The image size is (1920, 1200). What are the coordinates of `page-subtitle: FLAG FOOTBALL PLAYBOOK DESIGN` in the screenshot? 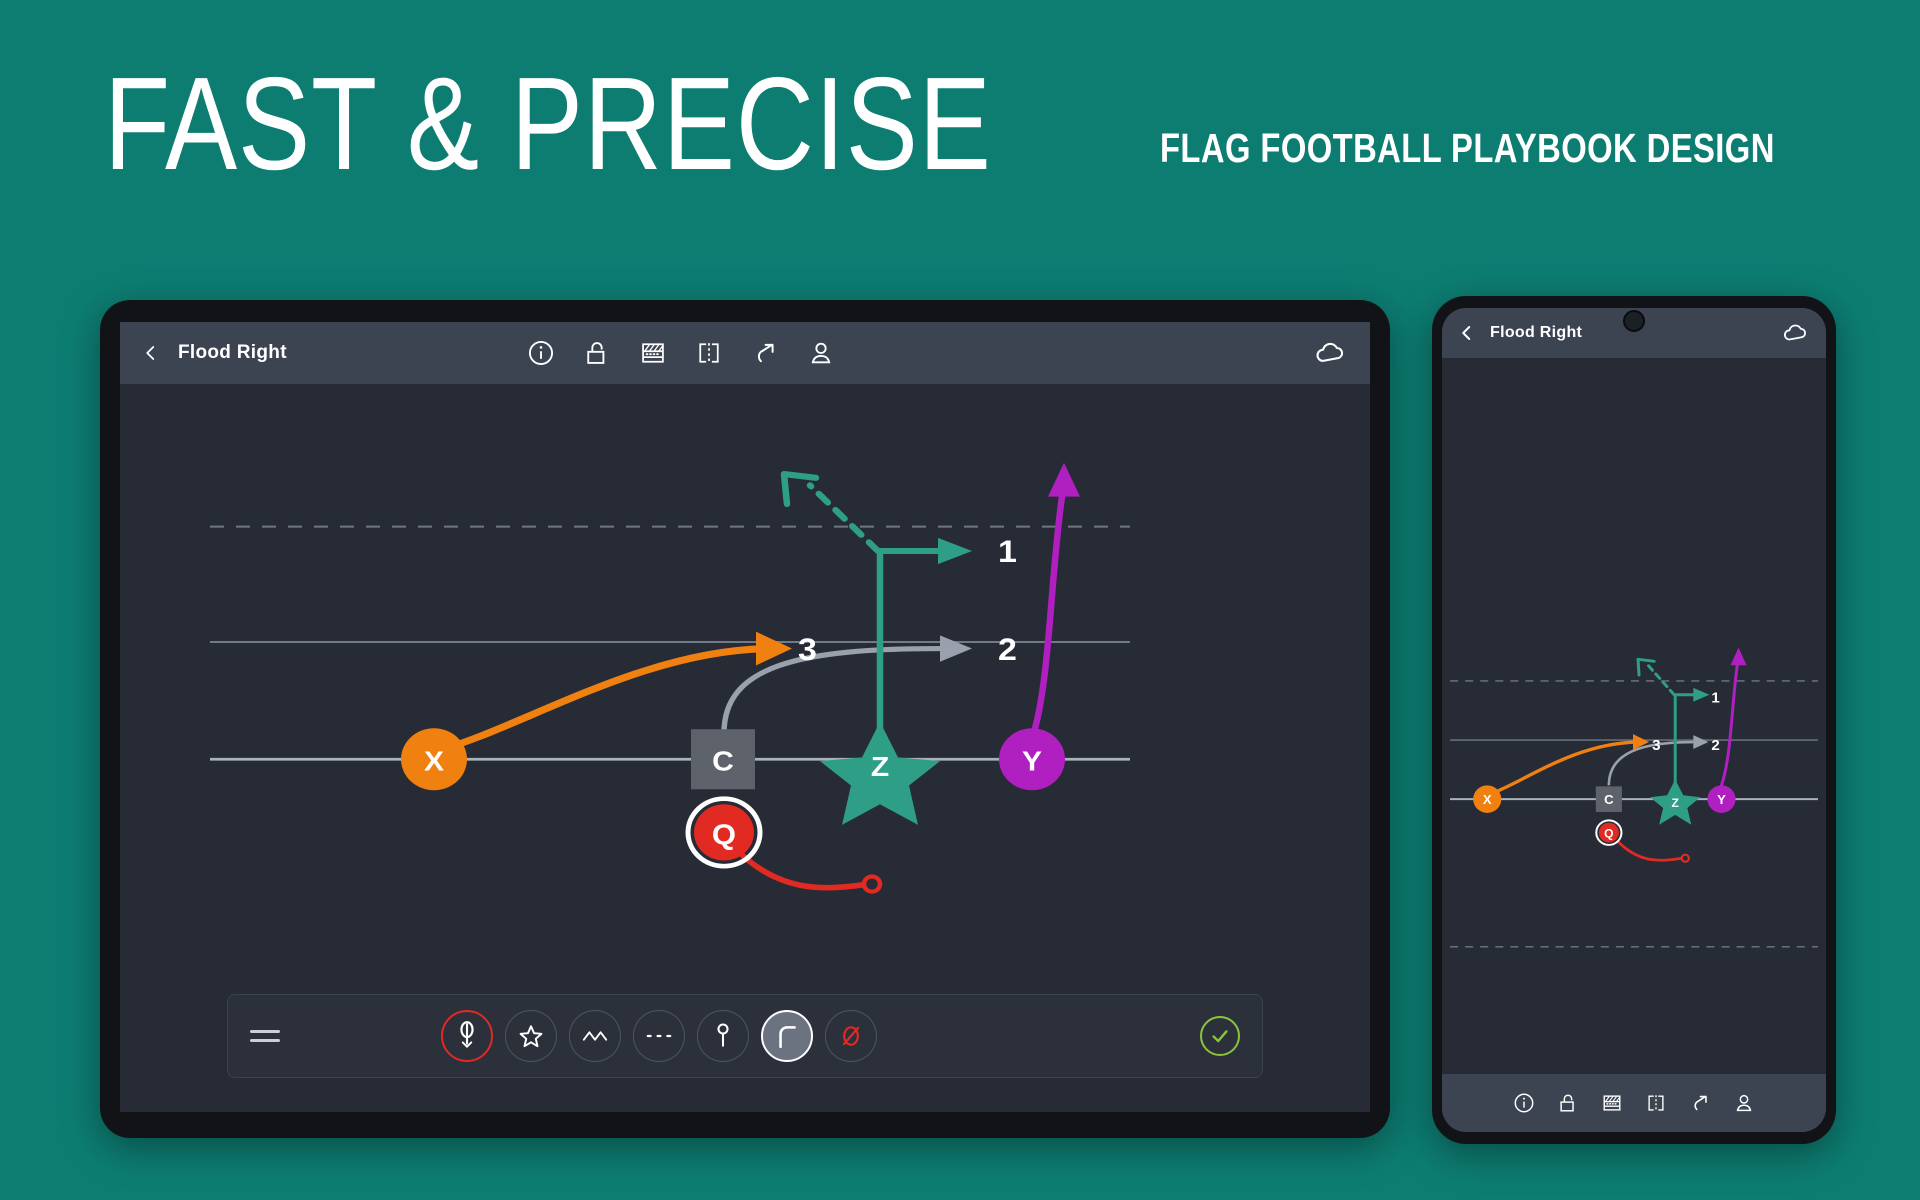 It's located at (1467, 148).